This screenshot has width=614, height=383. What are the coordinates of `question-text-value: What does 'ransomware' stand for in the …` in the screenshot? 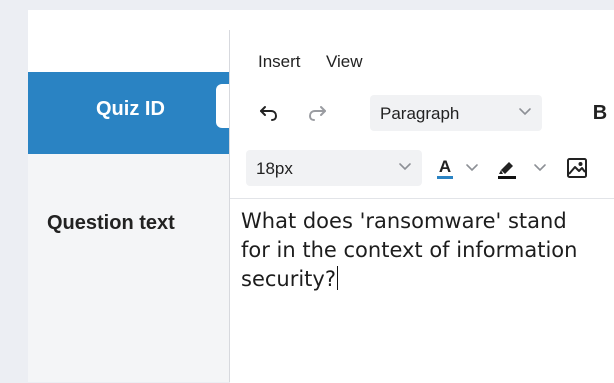 It's located at (409, 250).